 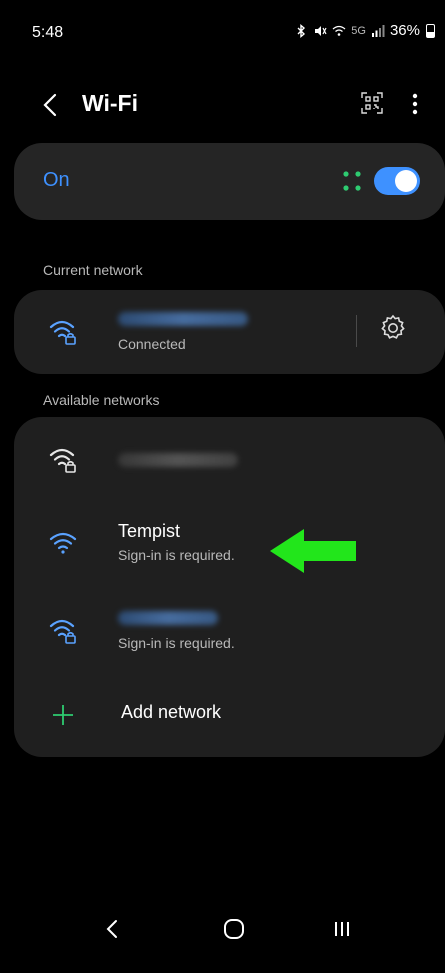 I want to click on wifi-status-icon, so click(x=339, y=30).